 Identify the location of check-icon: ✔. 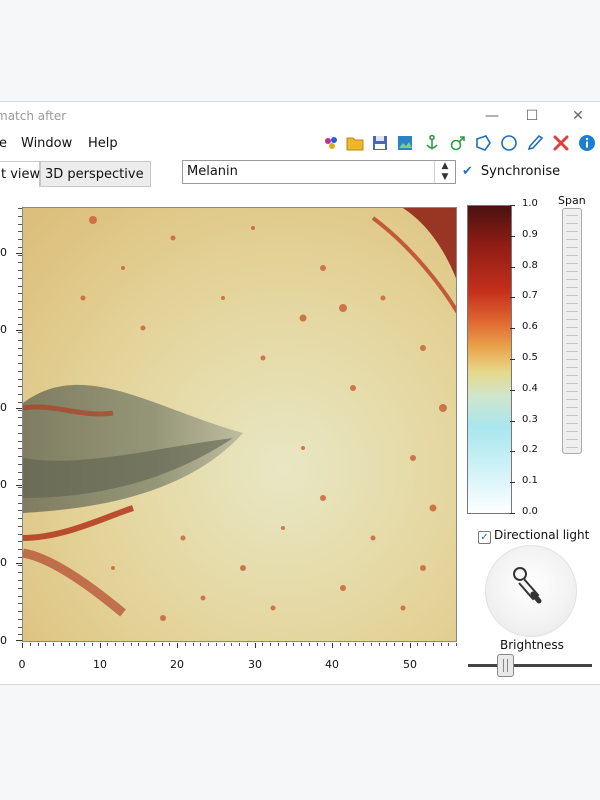
(467, 171).